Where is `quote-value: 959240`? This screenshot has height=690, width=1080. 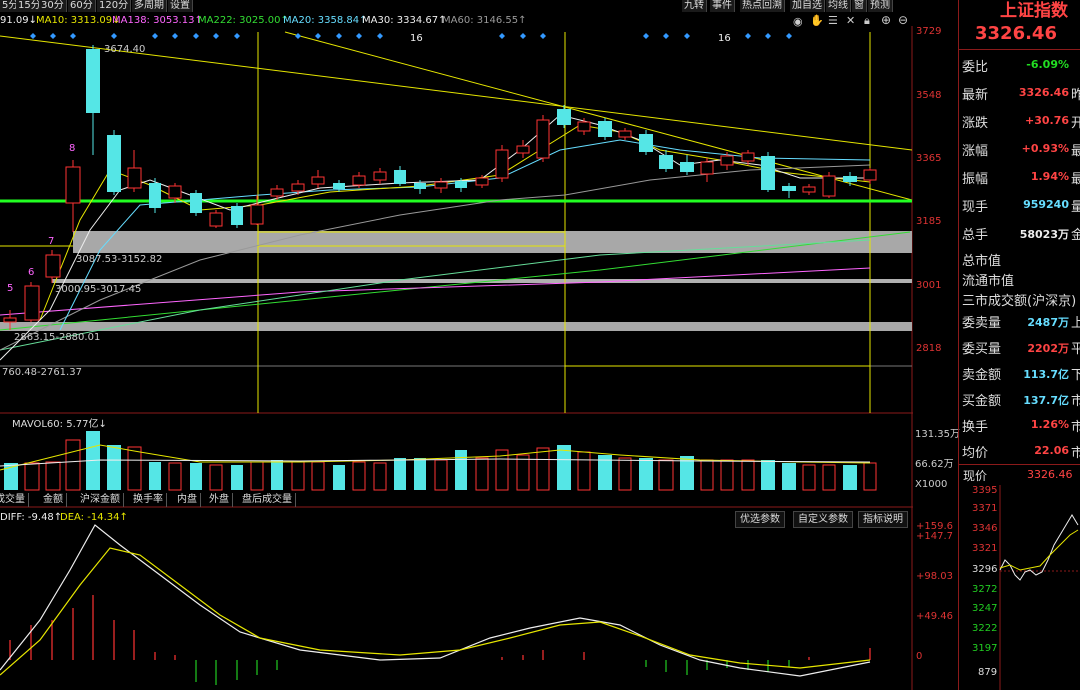
quote-value: 959240 is located at coordinates (1046, 204).